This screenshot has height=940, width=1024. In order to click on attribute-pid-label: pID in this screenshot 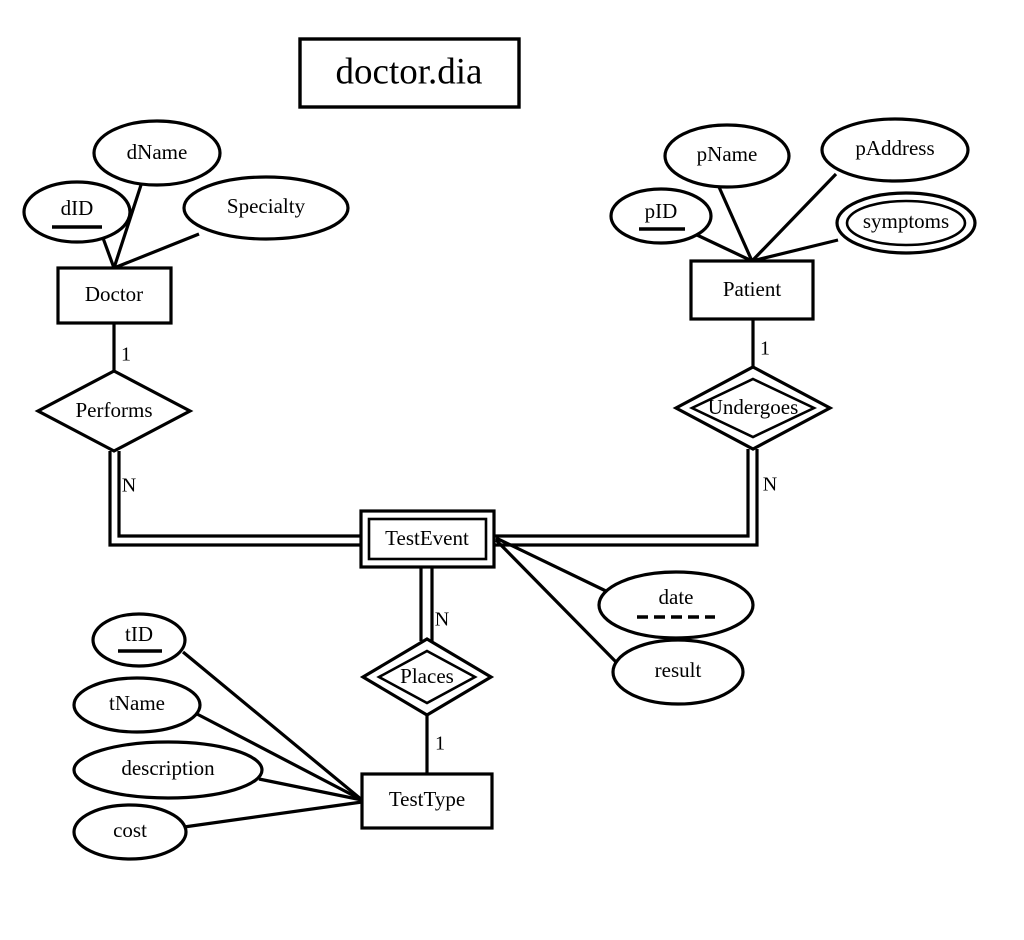, I will do `click(661, 211)`.